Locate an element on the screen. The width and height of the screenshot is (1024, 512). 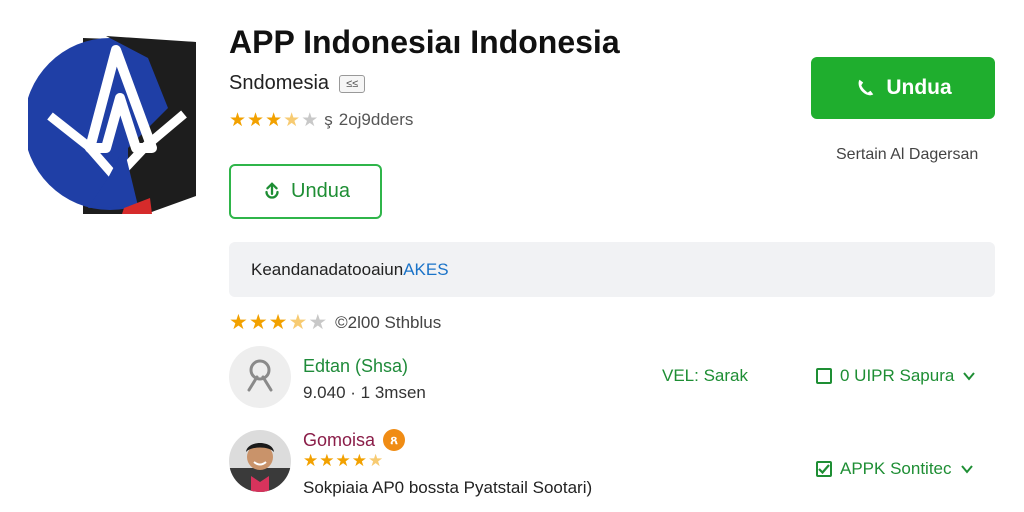
app-rating-row: ★ ★ ★ ★ ★ ş 2oj9dders is located at coordinates (321, 120).